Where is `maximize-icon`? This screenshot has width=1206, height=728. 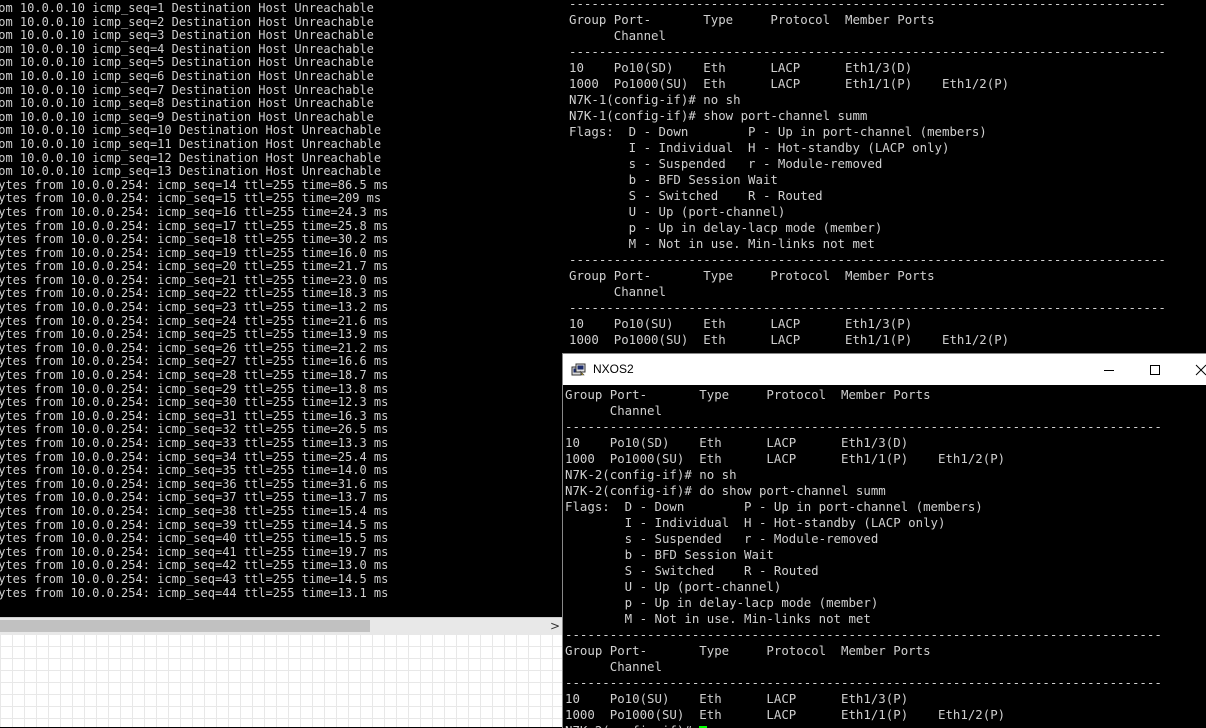
maximize-icon is located at coordinates (1155, 370).